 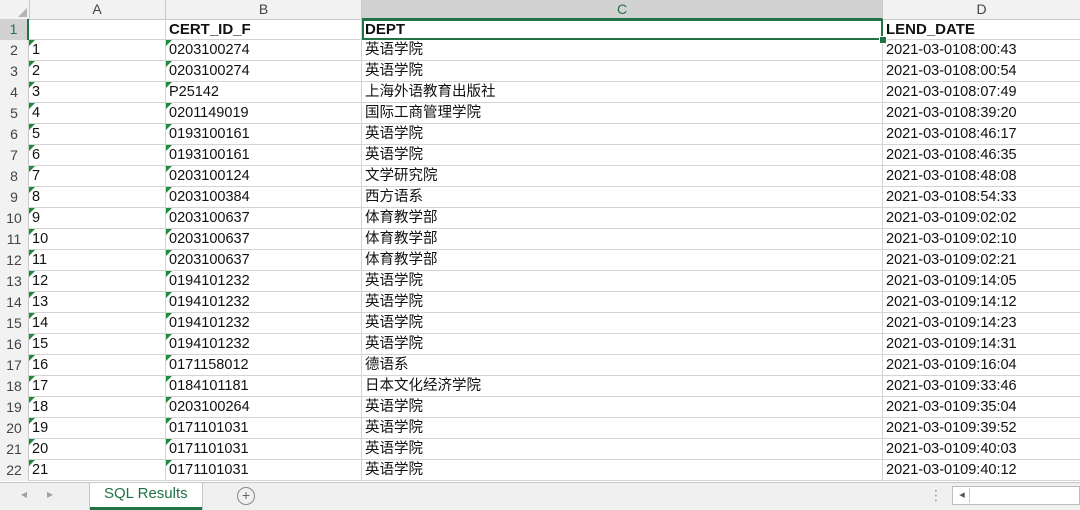 I want to click on cell-d: 2021-03-0108:48:08, so click(x=981, y=176).